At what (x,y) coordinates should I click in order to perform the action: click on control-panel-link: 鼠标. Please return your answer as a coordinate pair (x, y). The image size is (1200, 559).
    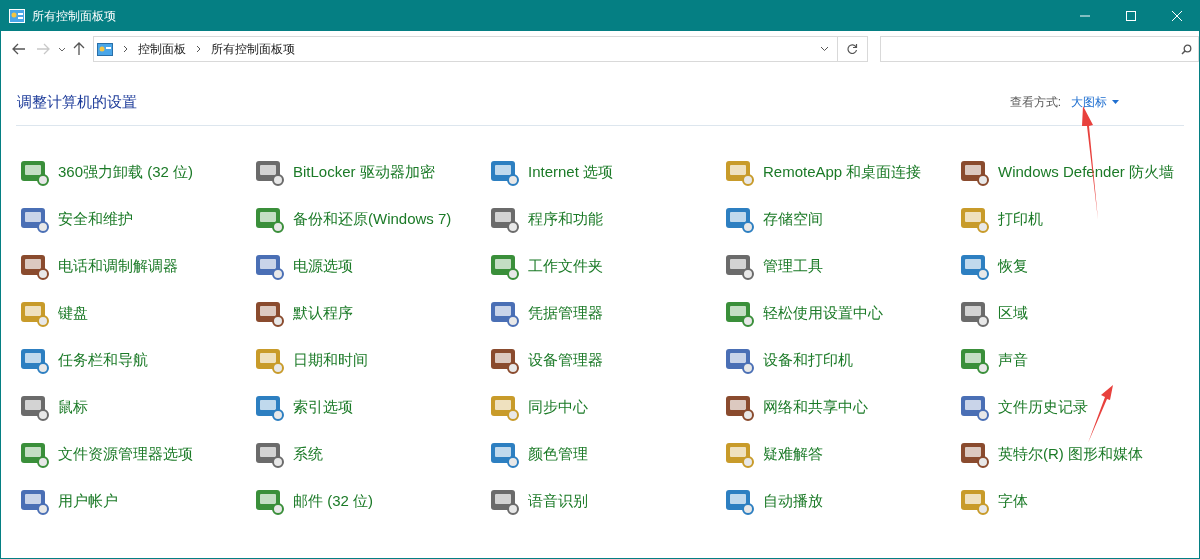
    Looking at the image, I should click on (135, 406).